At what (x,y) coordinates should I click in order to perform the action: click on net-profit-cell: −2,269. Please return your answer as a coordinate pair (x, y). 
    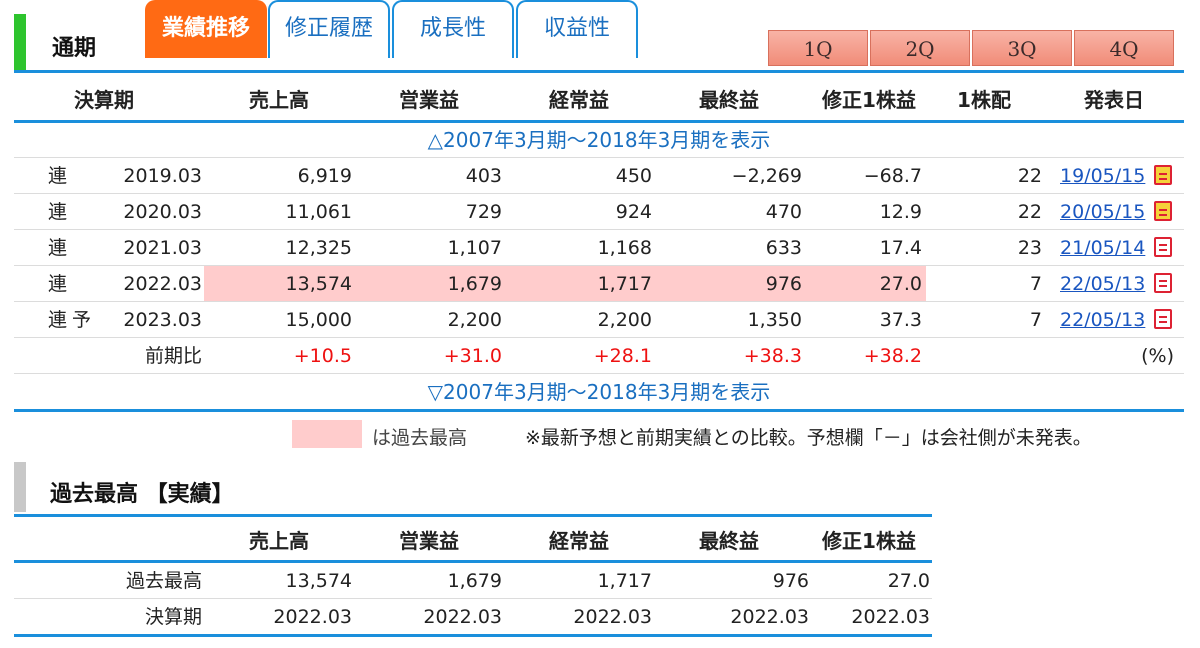
    Looking at the image, I should click on (766, 176).